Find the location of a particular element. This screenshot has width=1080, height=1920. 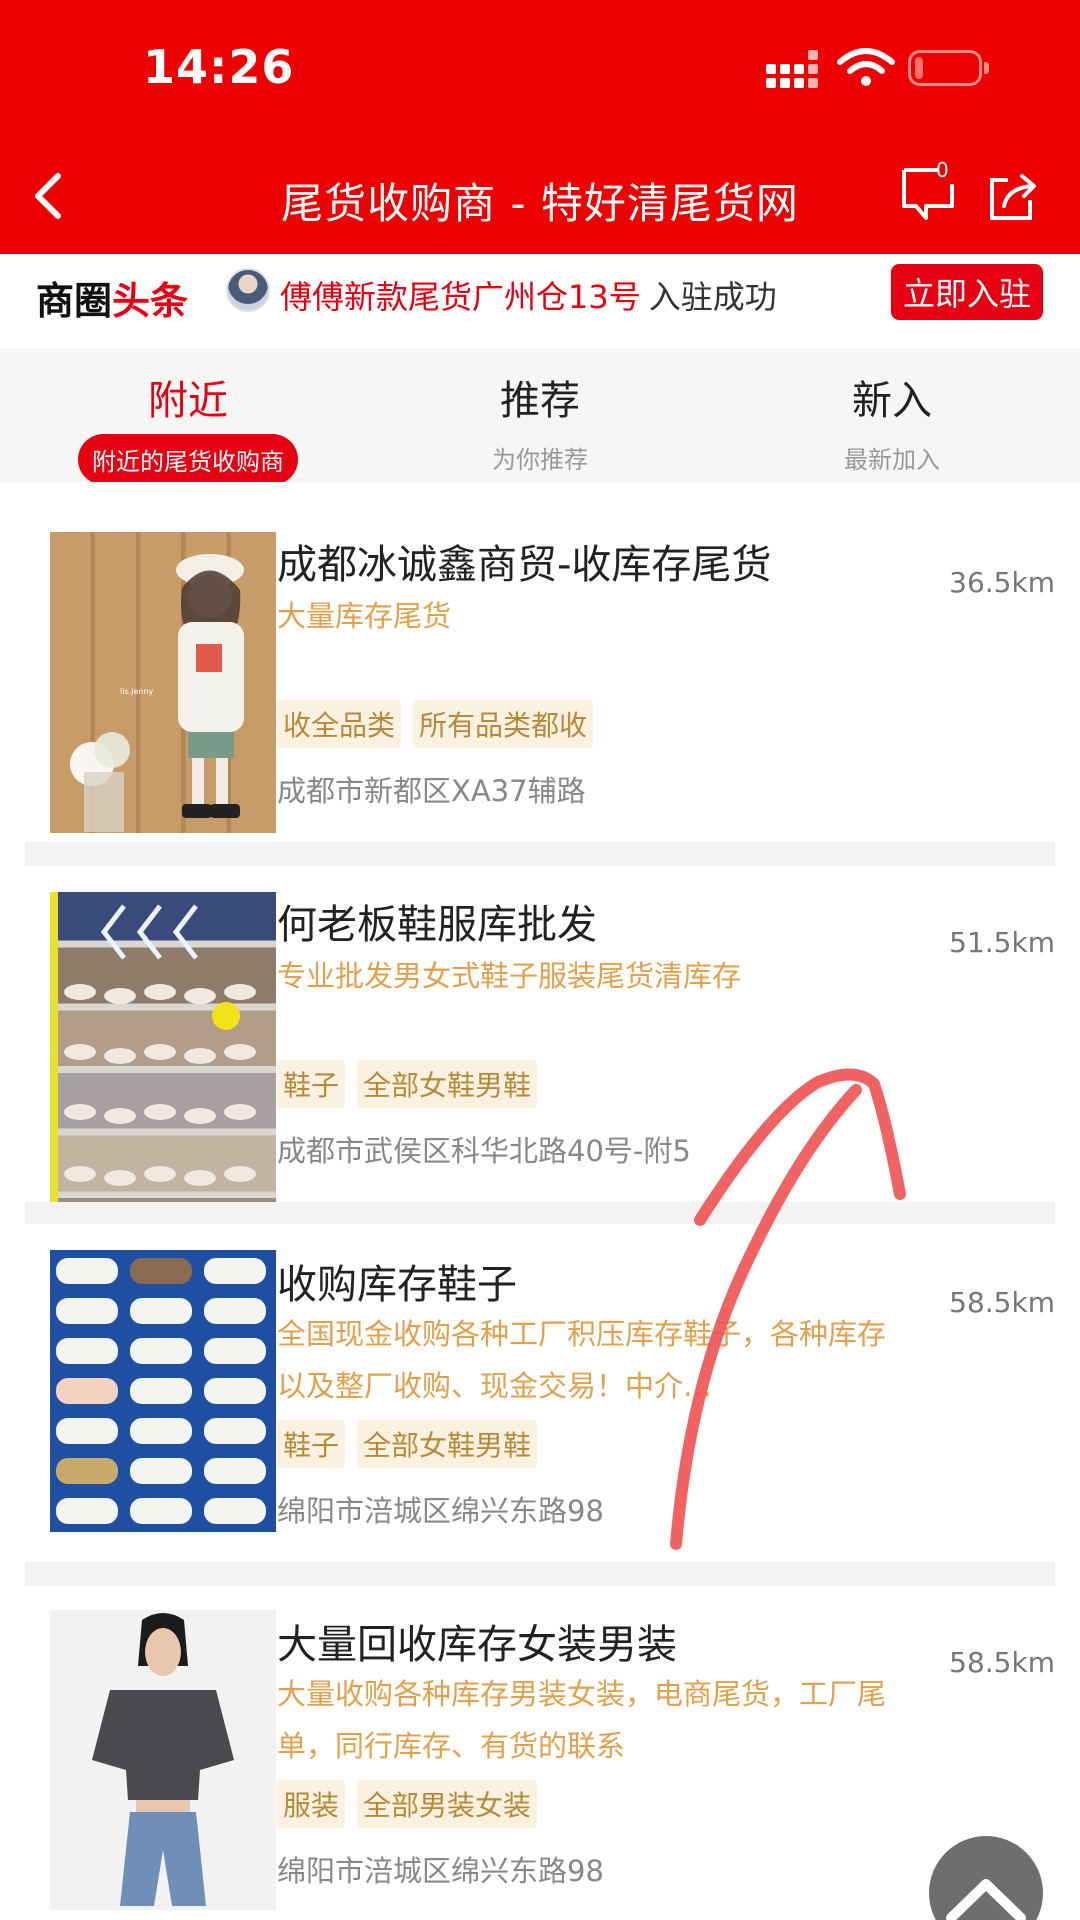

chevron-up-icon is located at coordinates (986, 1899).